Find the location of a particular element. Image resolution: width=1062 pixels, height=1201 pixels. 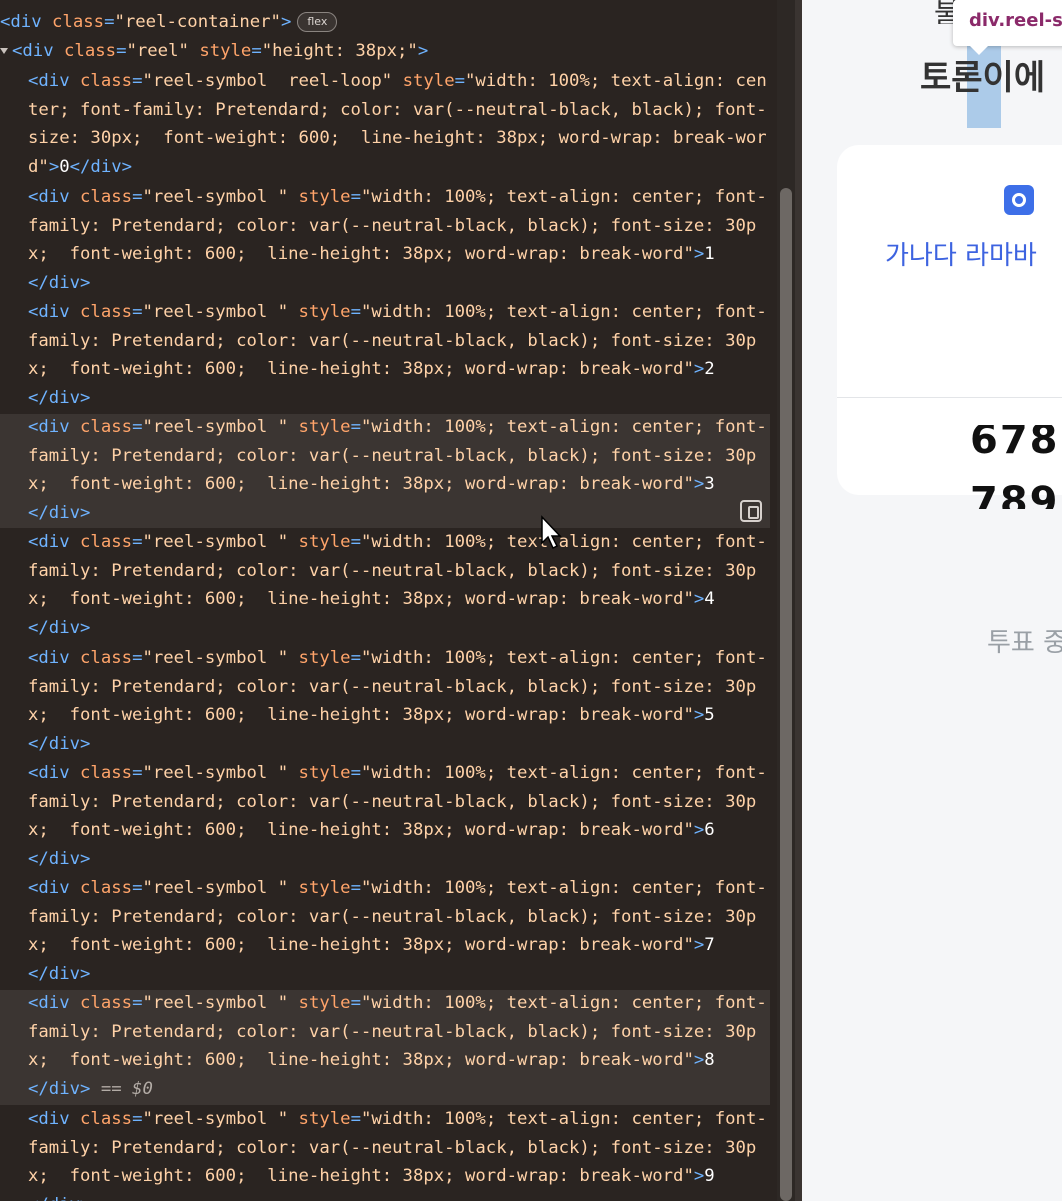

dom-node-reel-symbol-6-close: </div> is located at coordinates (59, 859).